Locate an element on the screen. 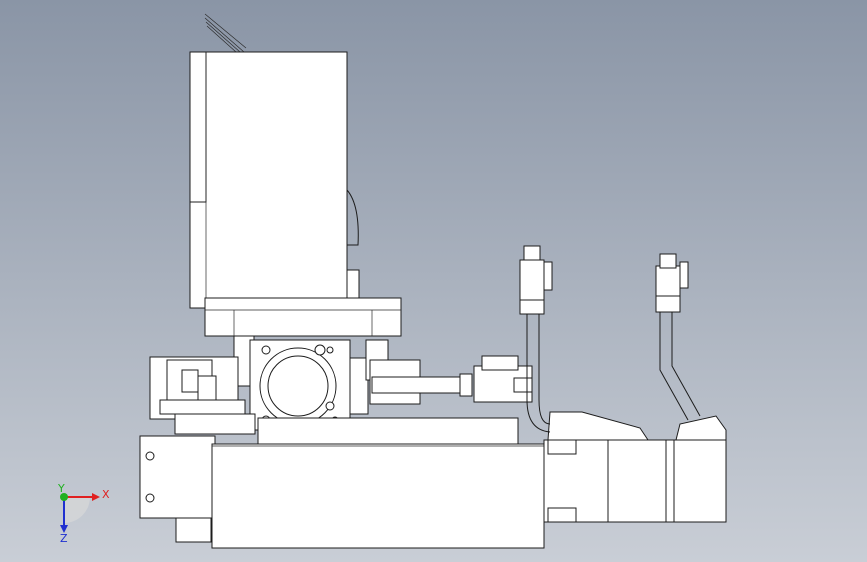 The image size is (867, 562). linear-module-body is located at coordinates (342, 483).